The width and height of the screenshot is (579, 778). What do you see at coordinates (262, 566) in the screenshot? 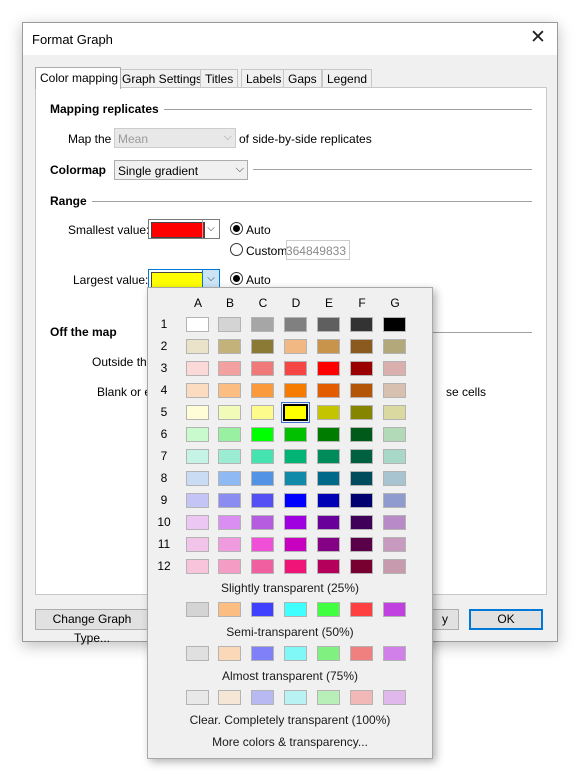
I see `color-swatch-c12` at bounding box center [262, 566].